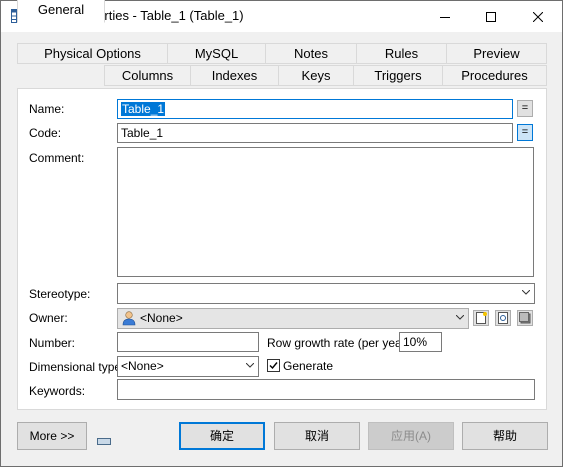 This screenshot has width=563, height=467. I want to click on comment-label: Comment:, so click(57, 158).